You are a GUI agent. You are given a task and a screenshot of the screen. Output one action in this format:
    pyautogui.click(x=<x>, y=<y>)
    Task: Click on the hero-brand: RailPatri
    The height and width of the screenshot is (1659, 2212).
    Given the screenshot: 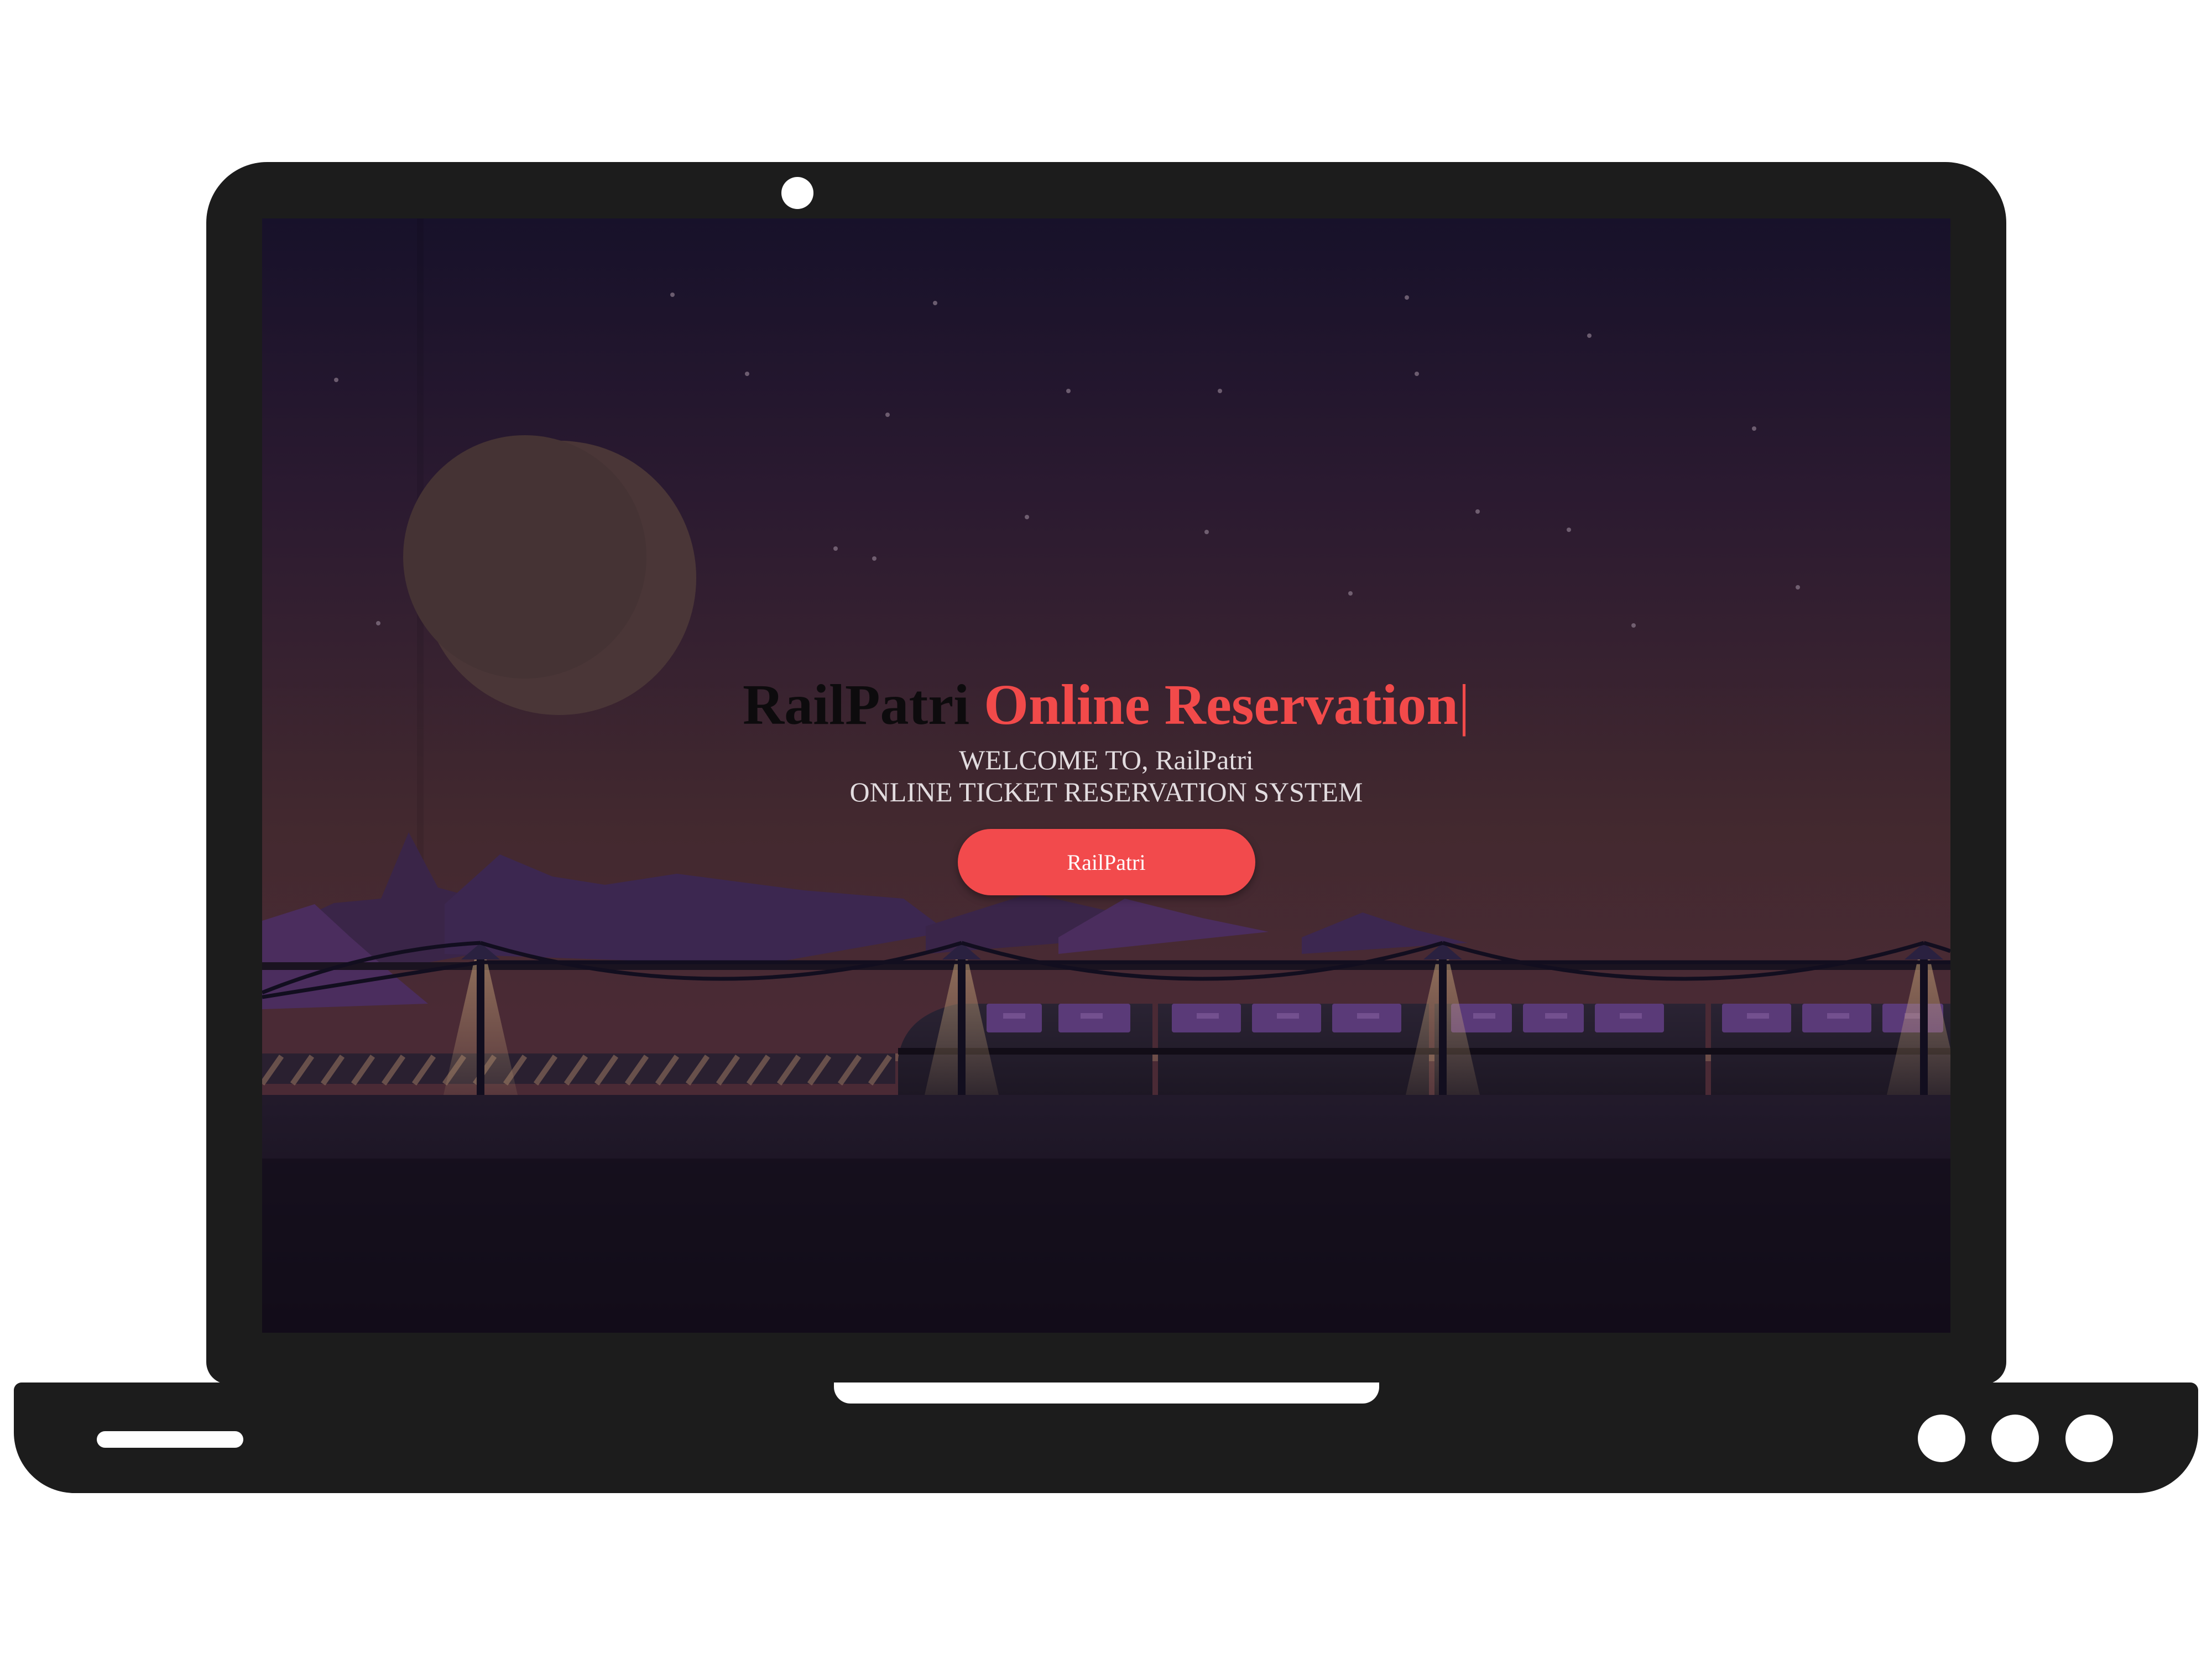 What is the action you would take?
    pyautogui.click(x=857, y=705)
    